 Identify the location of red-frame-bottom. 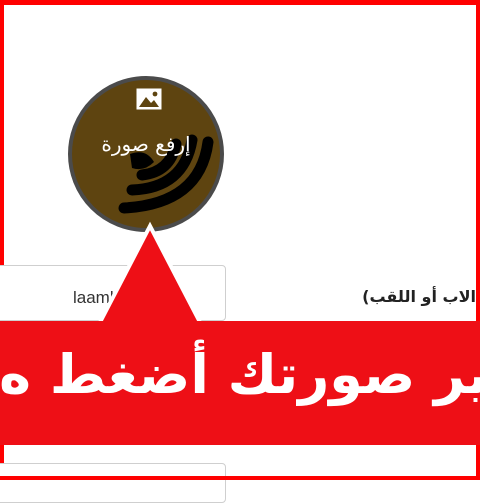
(240, 478).